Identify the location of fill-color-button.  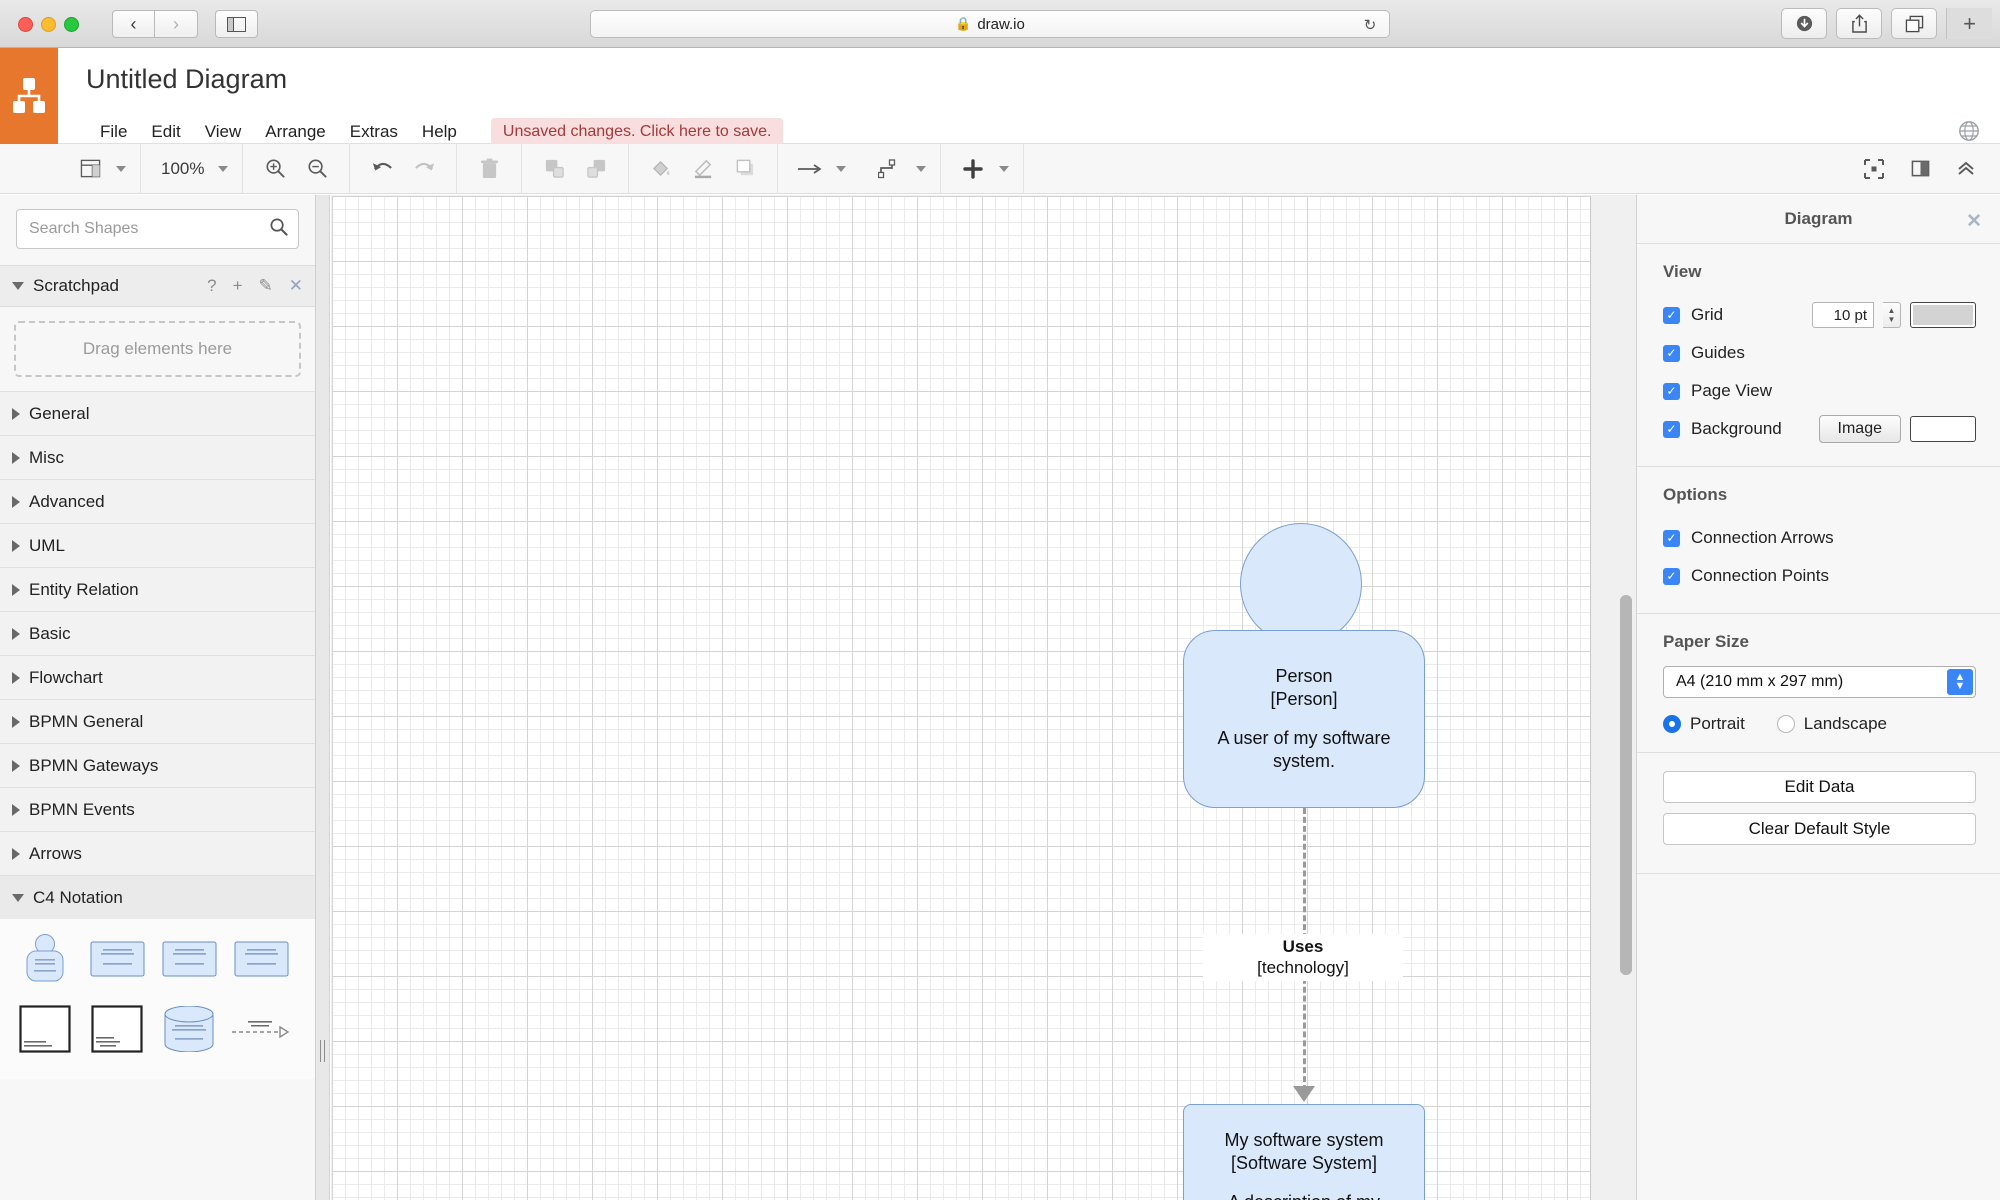
(661, 169).